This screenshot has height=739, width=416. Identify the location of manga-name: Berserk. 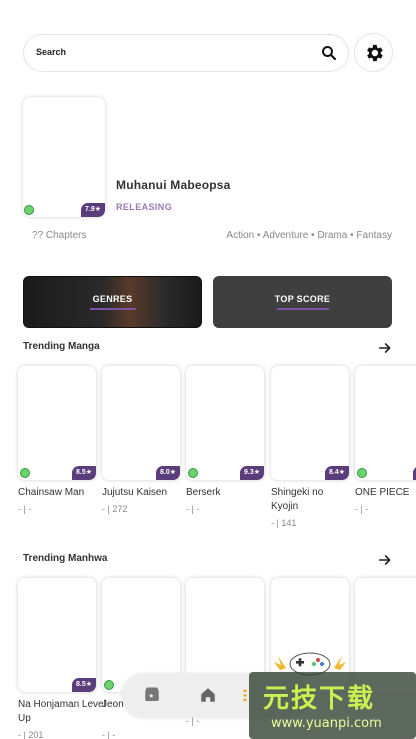
(203, 492).